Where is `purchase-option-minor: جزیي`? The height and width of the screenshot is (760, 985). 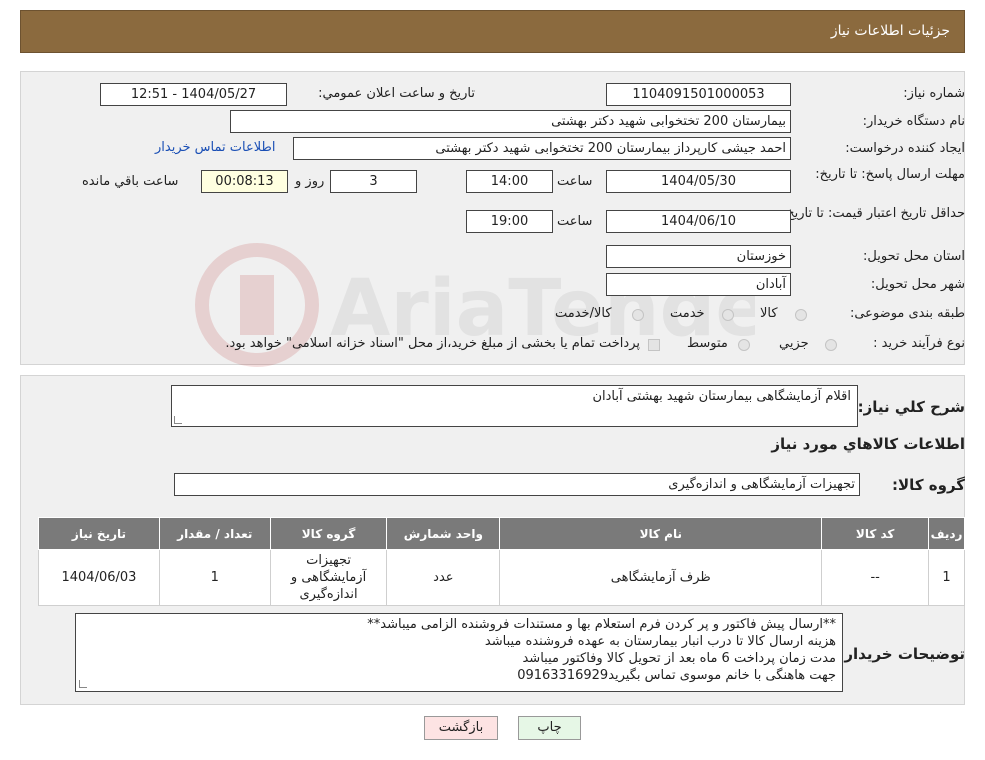
purchase-option-minor: جزیي is located at coordinates (794, 343).